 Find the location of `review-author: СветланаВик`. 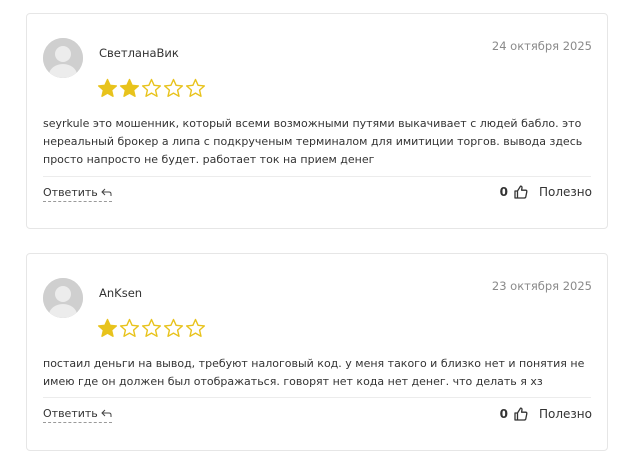

review-author: СветланаВик is located at coordinates (139, 53).